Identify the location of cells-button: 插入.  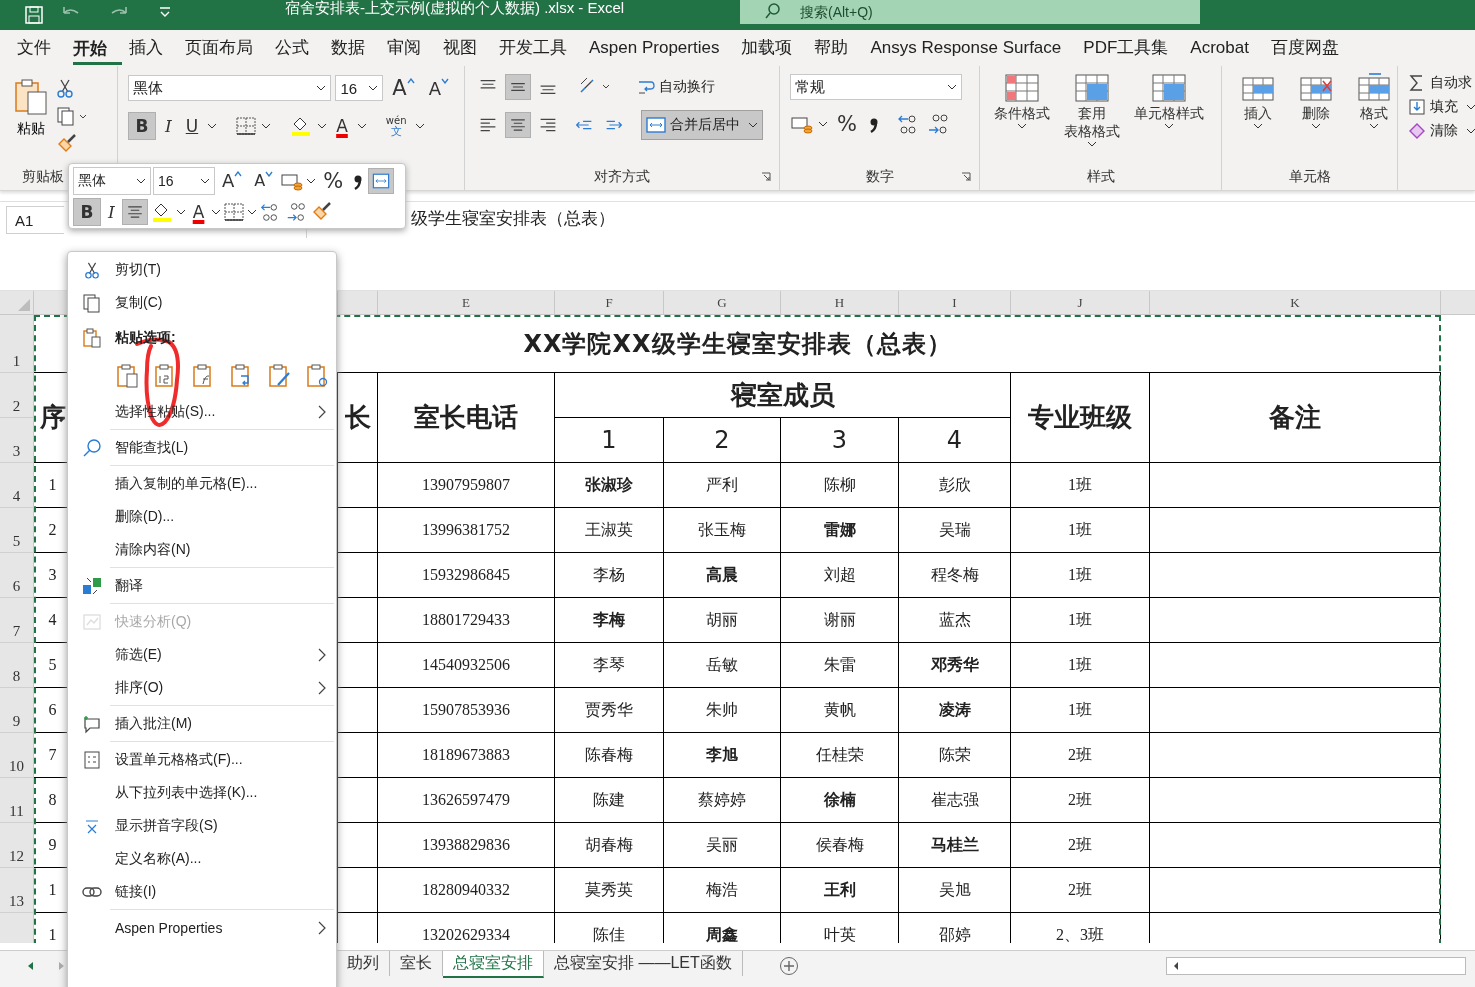
(1258, 101).